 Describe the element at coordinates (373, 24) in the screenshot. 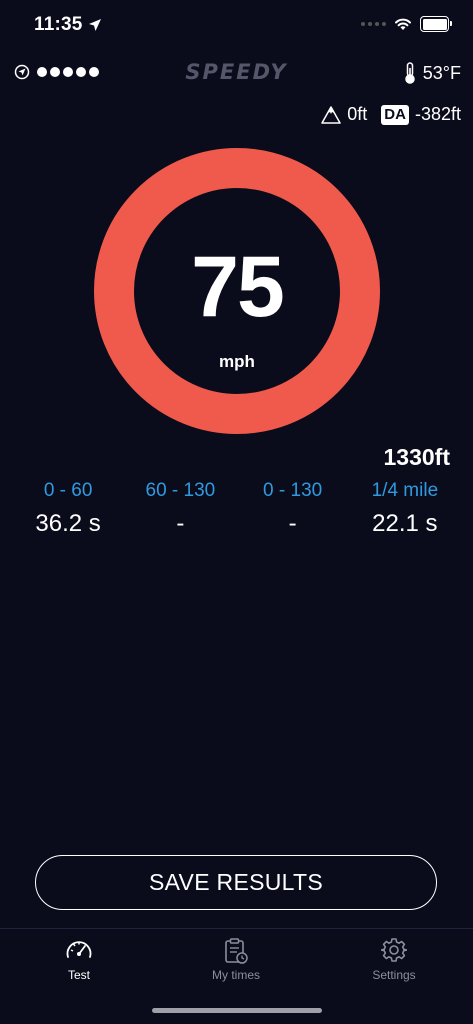

I see `cellular-signal-icon` at that location.